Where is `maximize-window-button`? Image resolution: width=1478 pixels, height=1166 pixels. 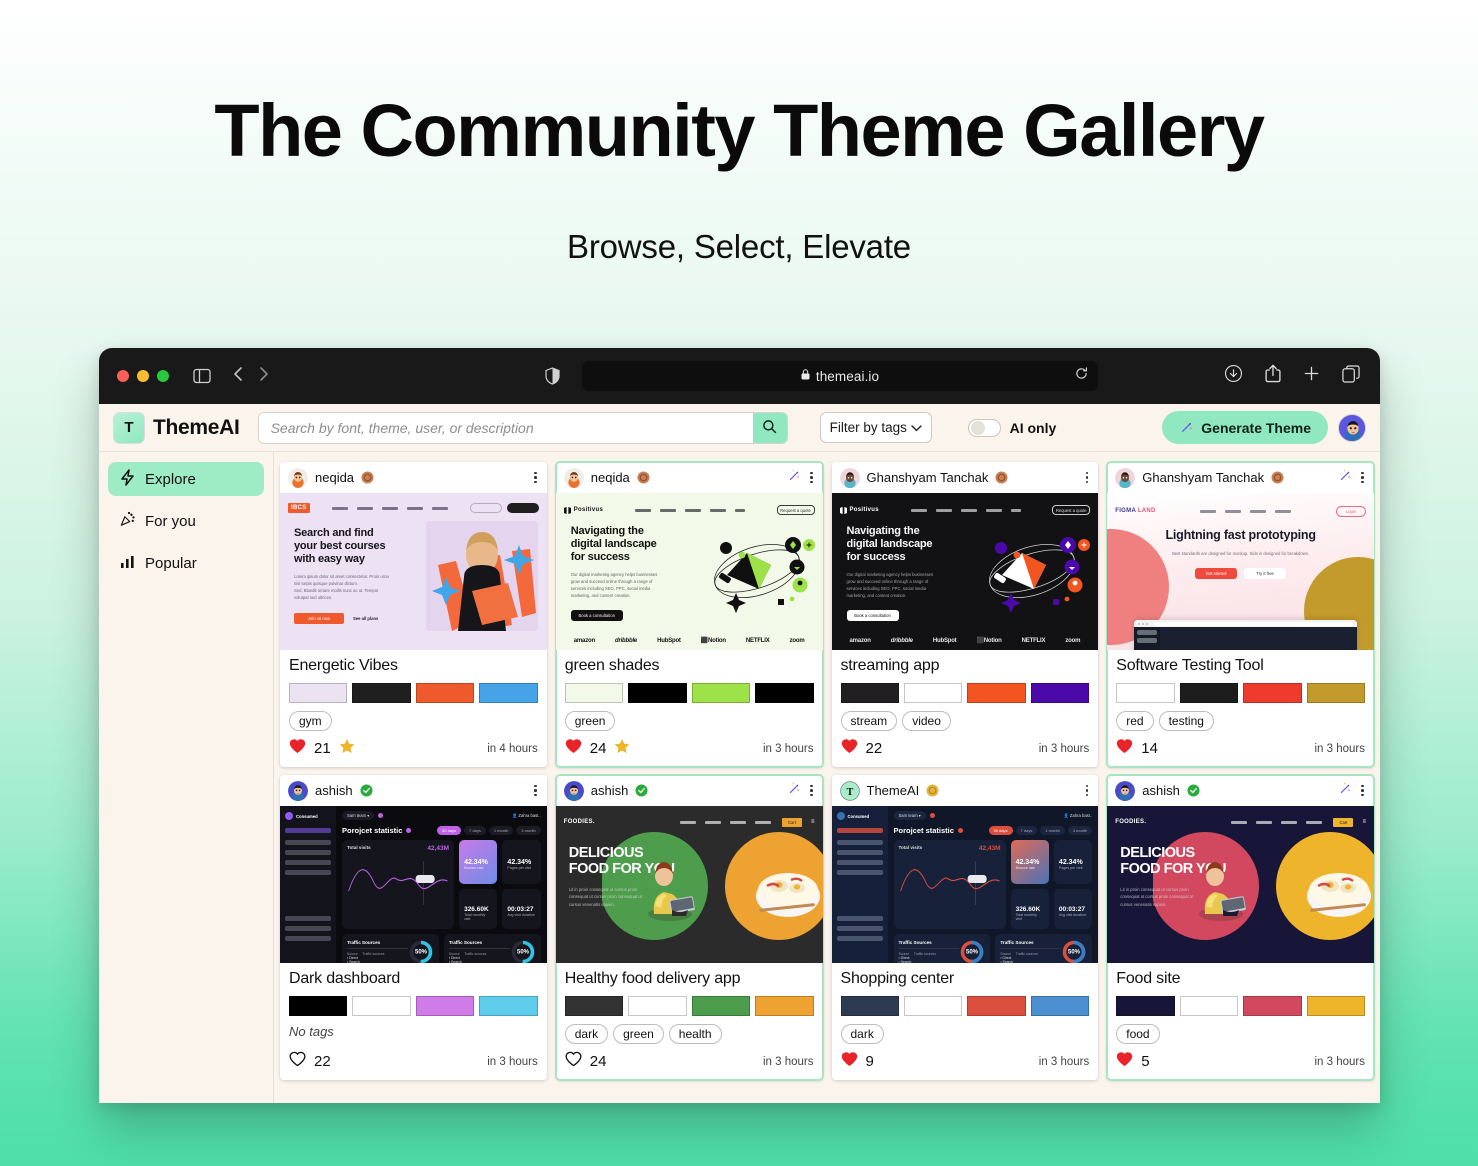 maximize-window-button is located at coordinates (163, 376).